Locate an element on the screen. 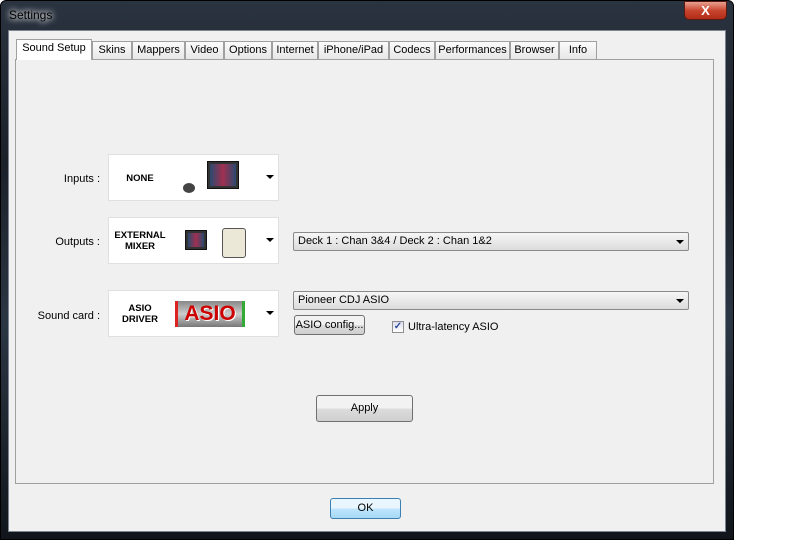  soundcard-label: Sound card : is located at coordinates (68, 316).